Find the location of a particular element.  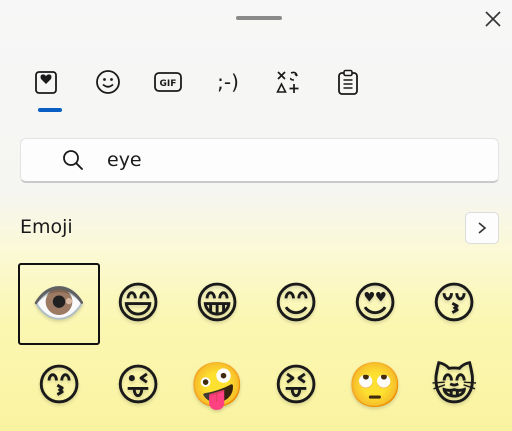

tab-favorites is located at coordinates (46, 82).